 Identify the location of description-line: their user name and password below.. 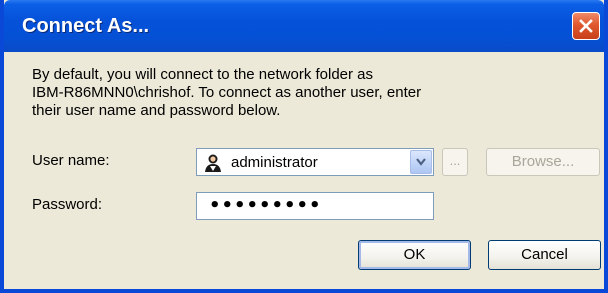
(156, 110).